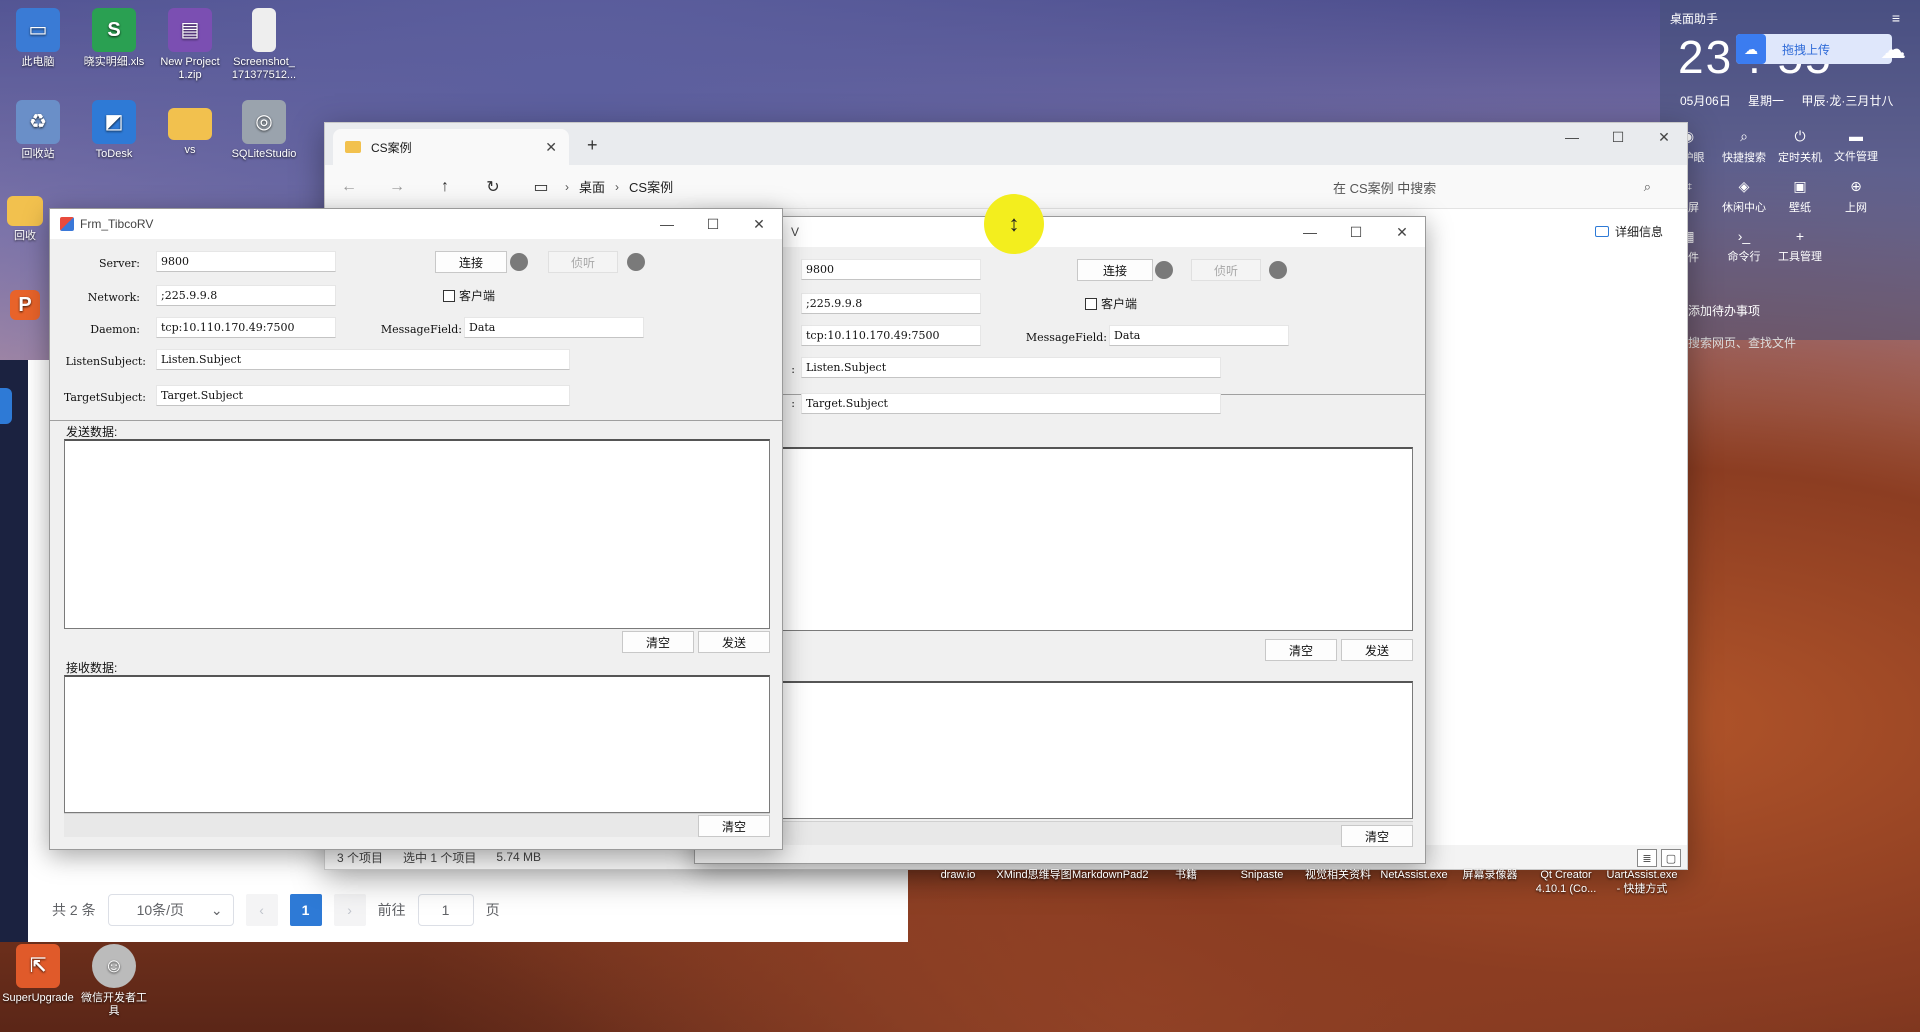 The image size is (1920, 1032). What do you see at coordinates (1856, 153) in the screenshot?
I see `tool-file-manager: ▬ 文件管理` at bounding box center [1856, 153].